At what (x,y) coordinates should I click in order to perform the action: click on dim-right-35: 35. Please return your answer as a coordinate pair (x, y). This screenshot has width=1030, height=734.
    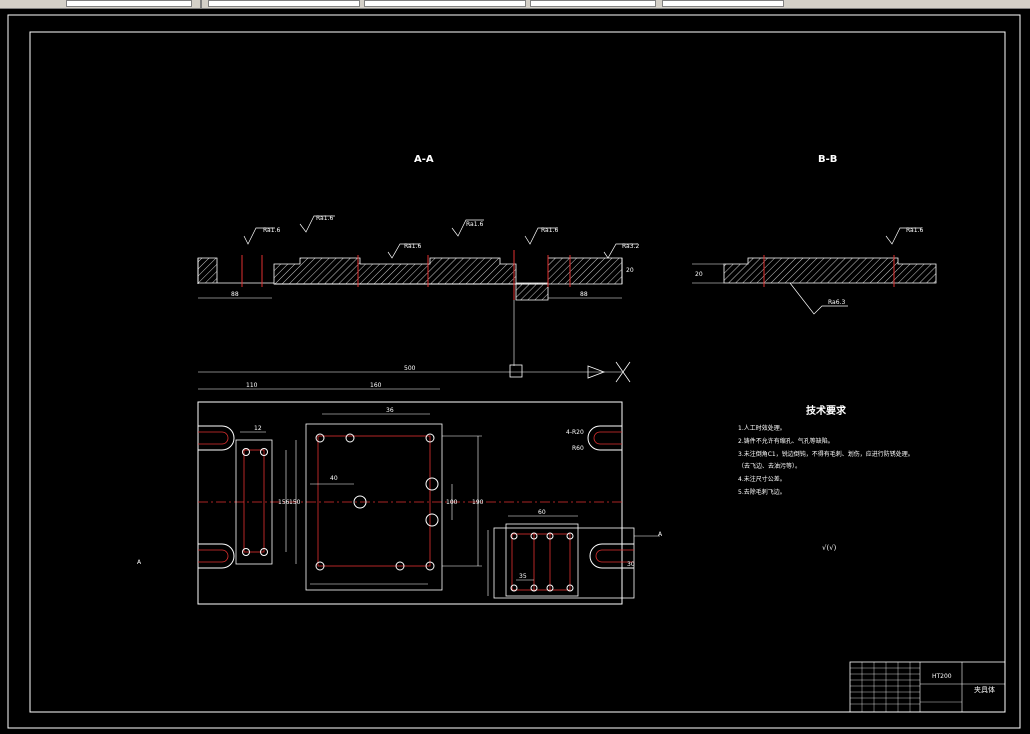
    Looking at the image, I should click on (523, 576).